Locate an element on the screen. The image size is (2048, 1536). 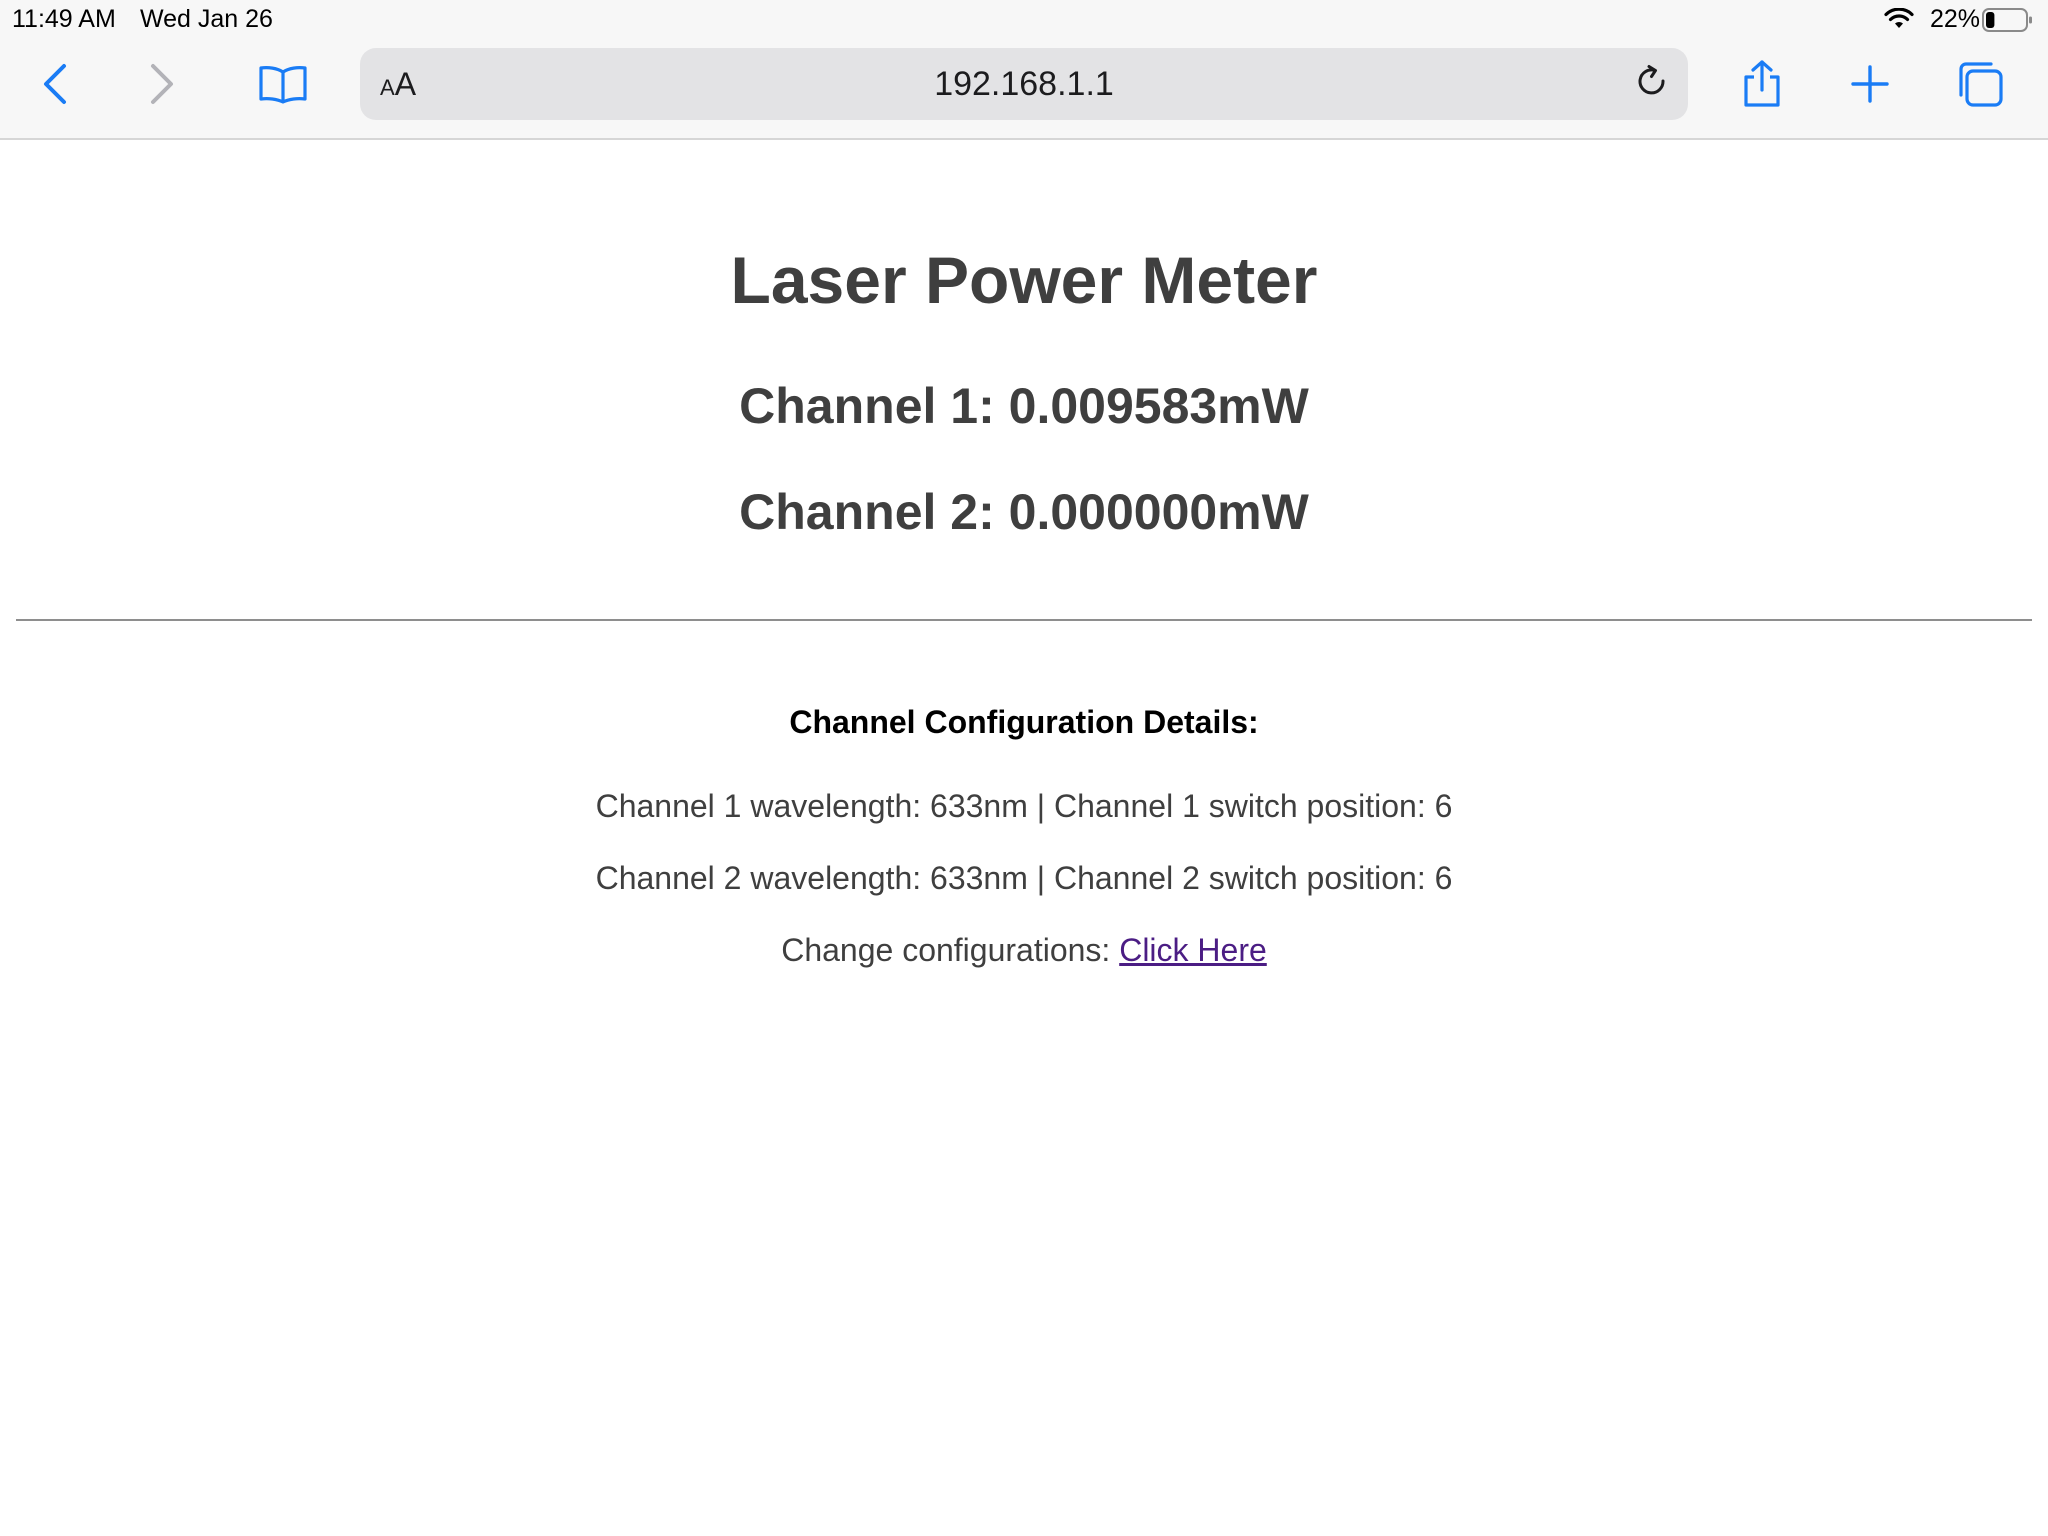
url-text: 192.168.1.1 is located at coordinates (1024, 84).